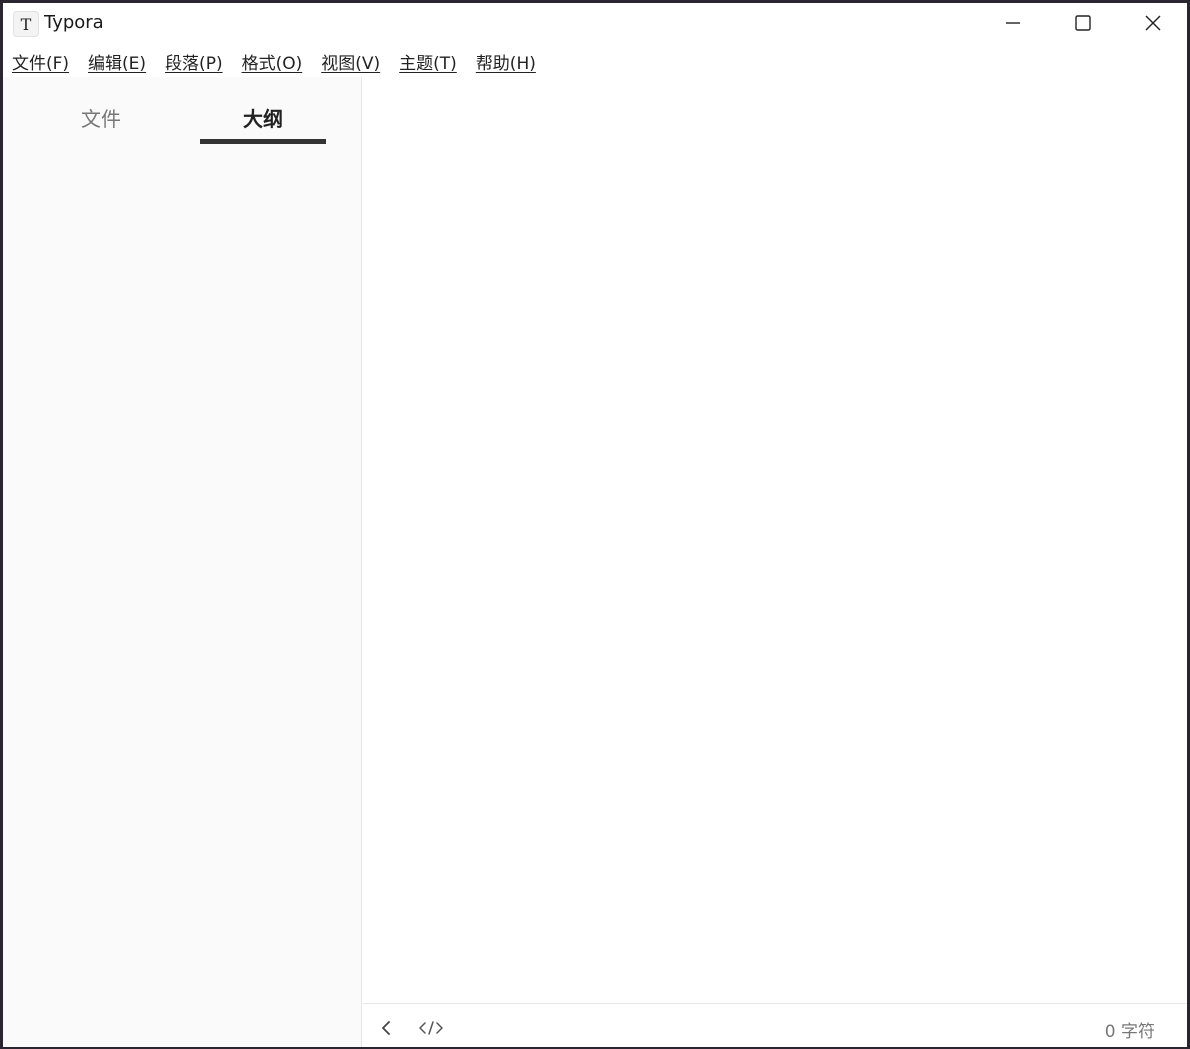 This screenshot has width=1190, height=1049. I want to click on status-bar: 0 字符, so click(775, 1025).